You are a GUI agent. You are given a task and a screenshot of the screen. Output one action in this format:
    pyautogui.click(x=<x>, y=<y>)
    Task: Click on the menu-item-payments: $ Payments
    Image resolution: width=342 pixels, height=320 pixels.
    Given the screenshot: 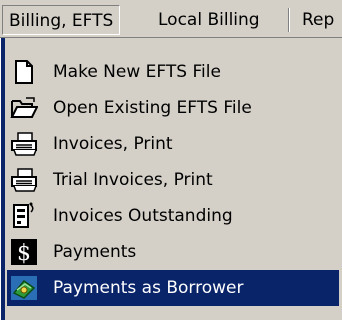 What is the action you would take?
    pyautogui.click(x=173, y=252)
    